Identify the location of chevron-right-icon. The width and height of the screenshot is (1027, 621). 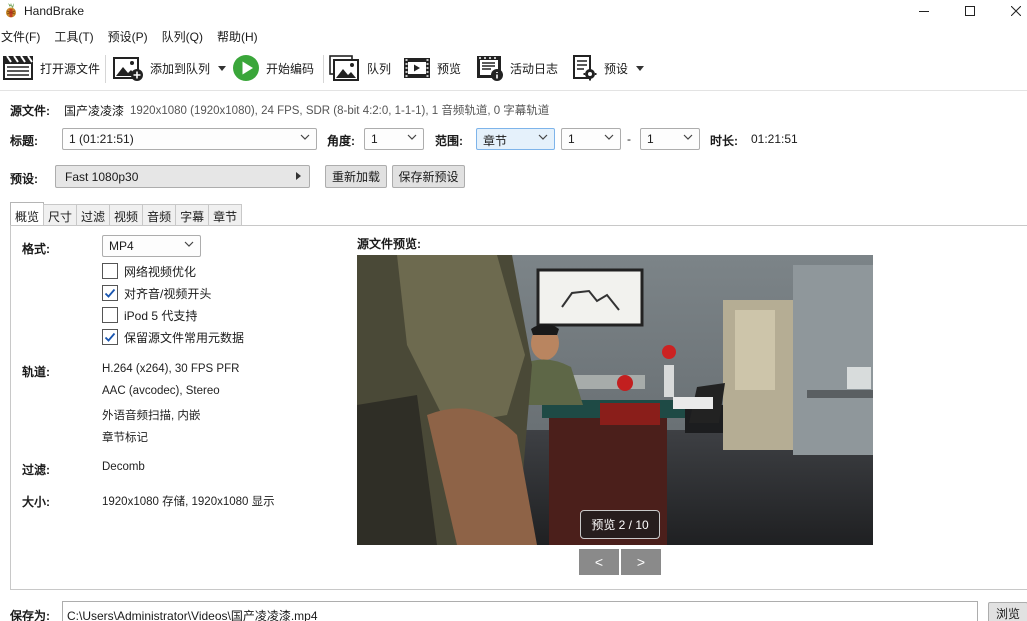
(298, 176).